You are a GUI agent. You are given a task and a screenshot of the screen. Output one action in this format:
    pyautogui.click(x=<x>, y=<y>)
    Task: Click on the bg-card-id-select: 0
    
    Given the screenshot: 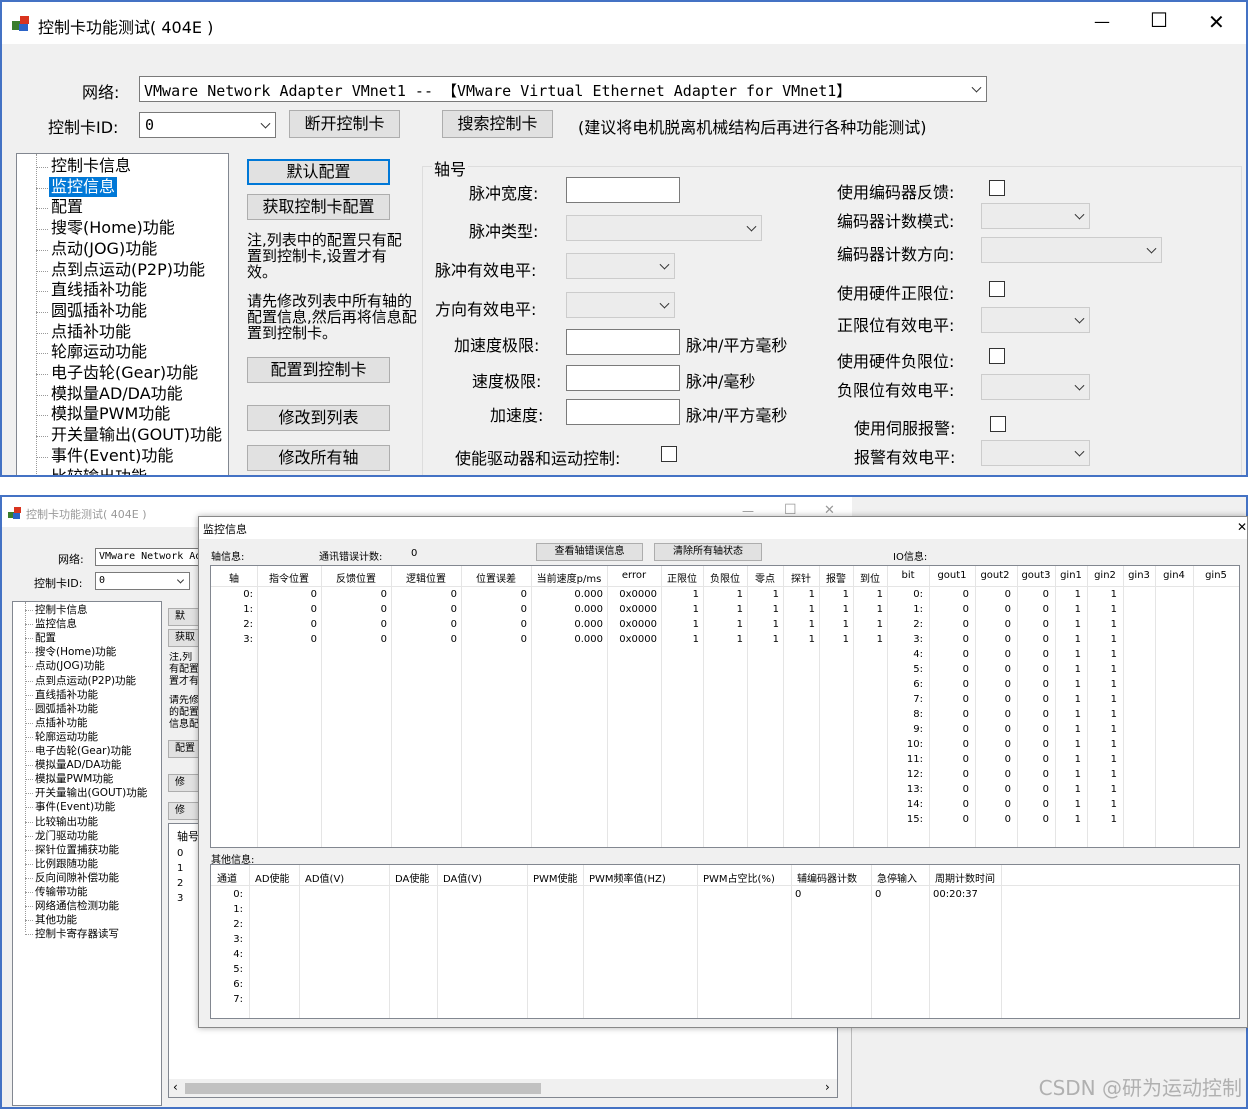 What is the action you would take?
    pyautogui.click(x=142, y=581)
    